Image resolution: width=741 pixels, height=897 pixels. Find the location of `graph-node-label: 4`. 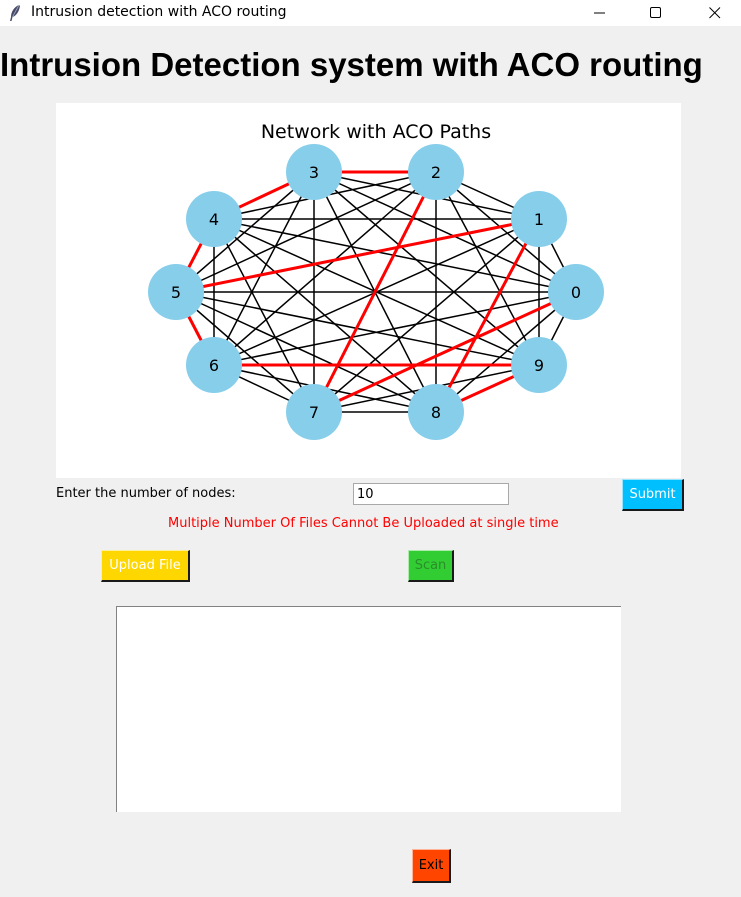

graph-node-label: 4 is located at coordinates (214, 219).